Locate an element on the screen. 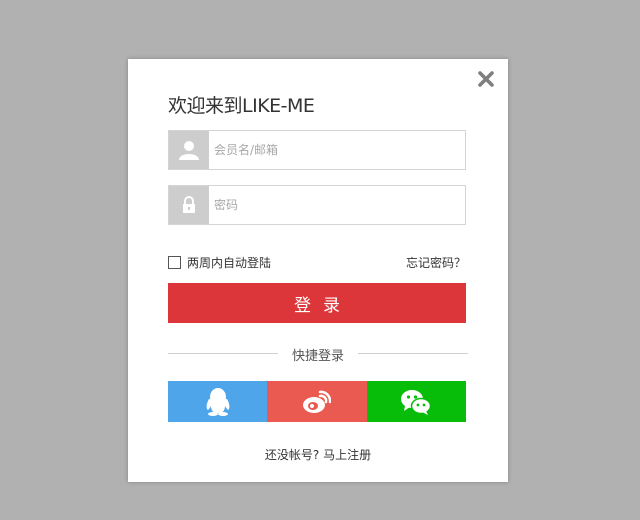 The image size is (640, 520). username-field is located at coordinates (317, 150).